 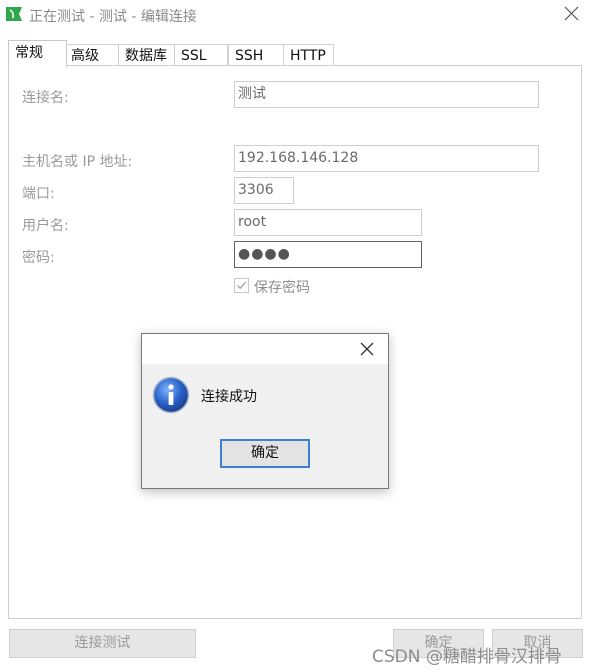 What do you see at coordinates (282, 288) in the screenshot?
I see `save-password-label: 保存密码` at bounding box center [282, 288].